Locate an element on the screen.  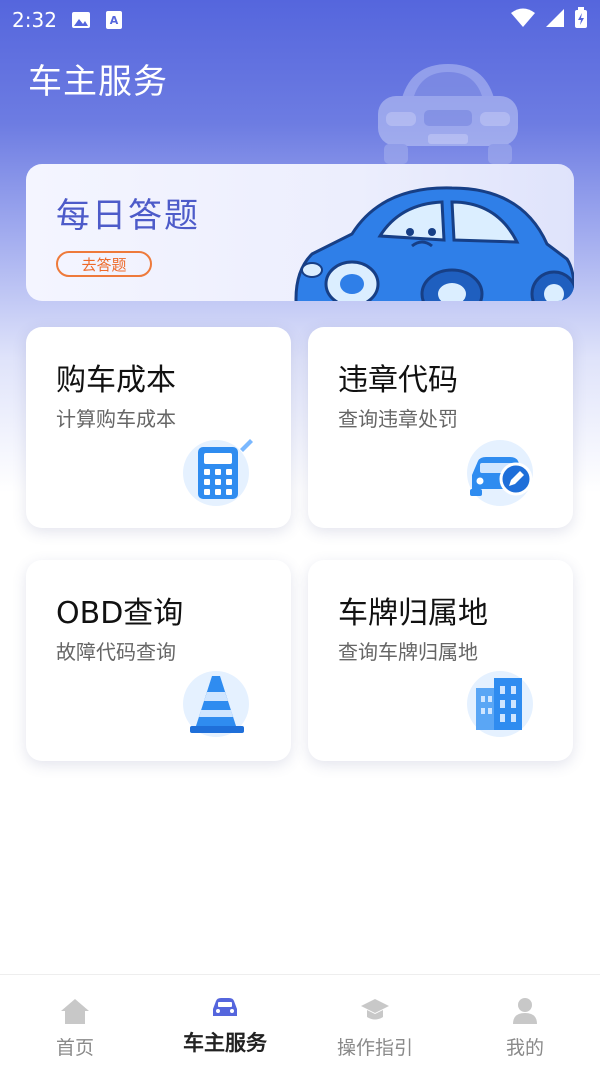
bottom-tab-bar: 首页 车主服务 操作指引 我的 is located at coordinates (300, 1020).